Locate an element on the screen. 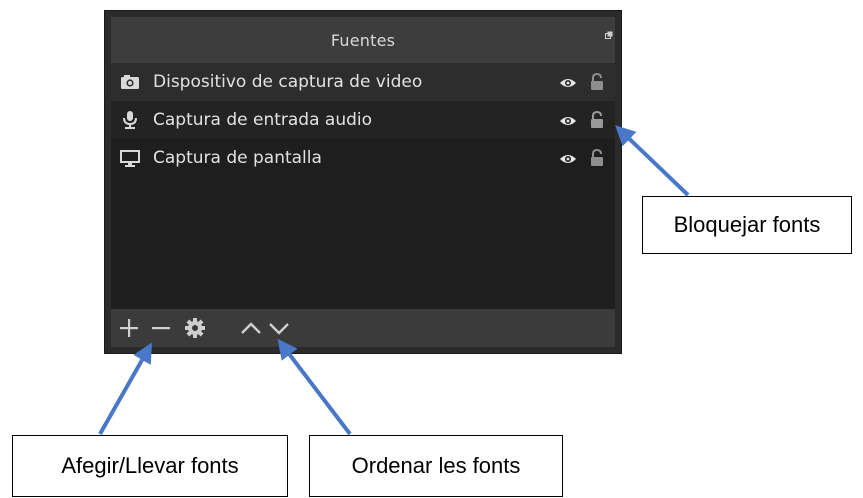 The width and height of the screenshot is (863, 498). add-icon is located at coordinates (129, 328).